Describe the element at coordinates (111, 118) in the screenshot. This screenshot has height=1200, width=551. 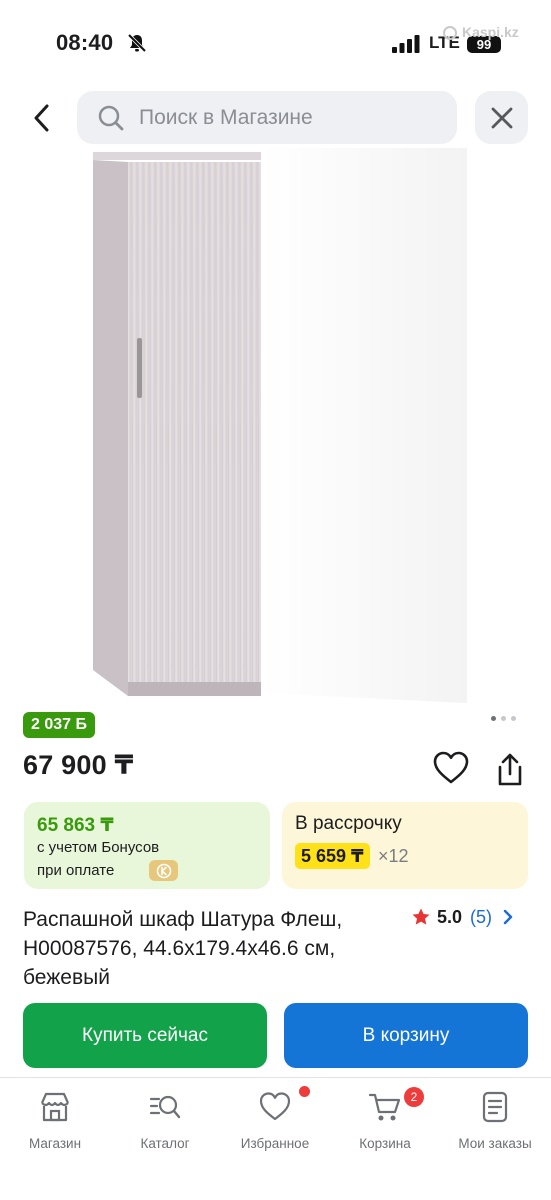
I see `search-icon` at that location.